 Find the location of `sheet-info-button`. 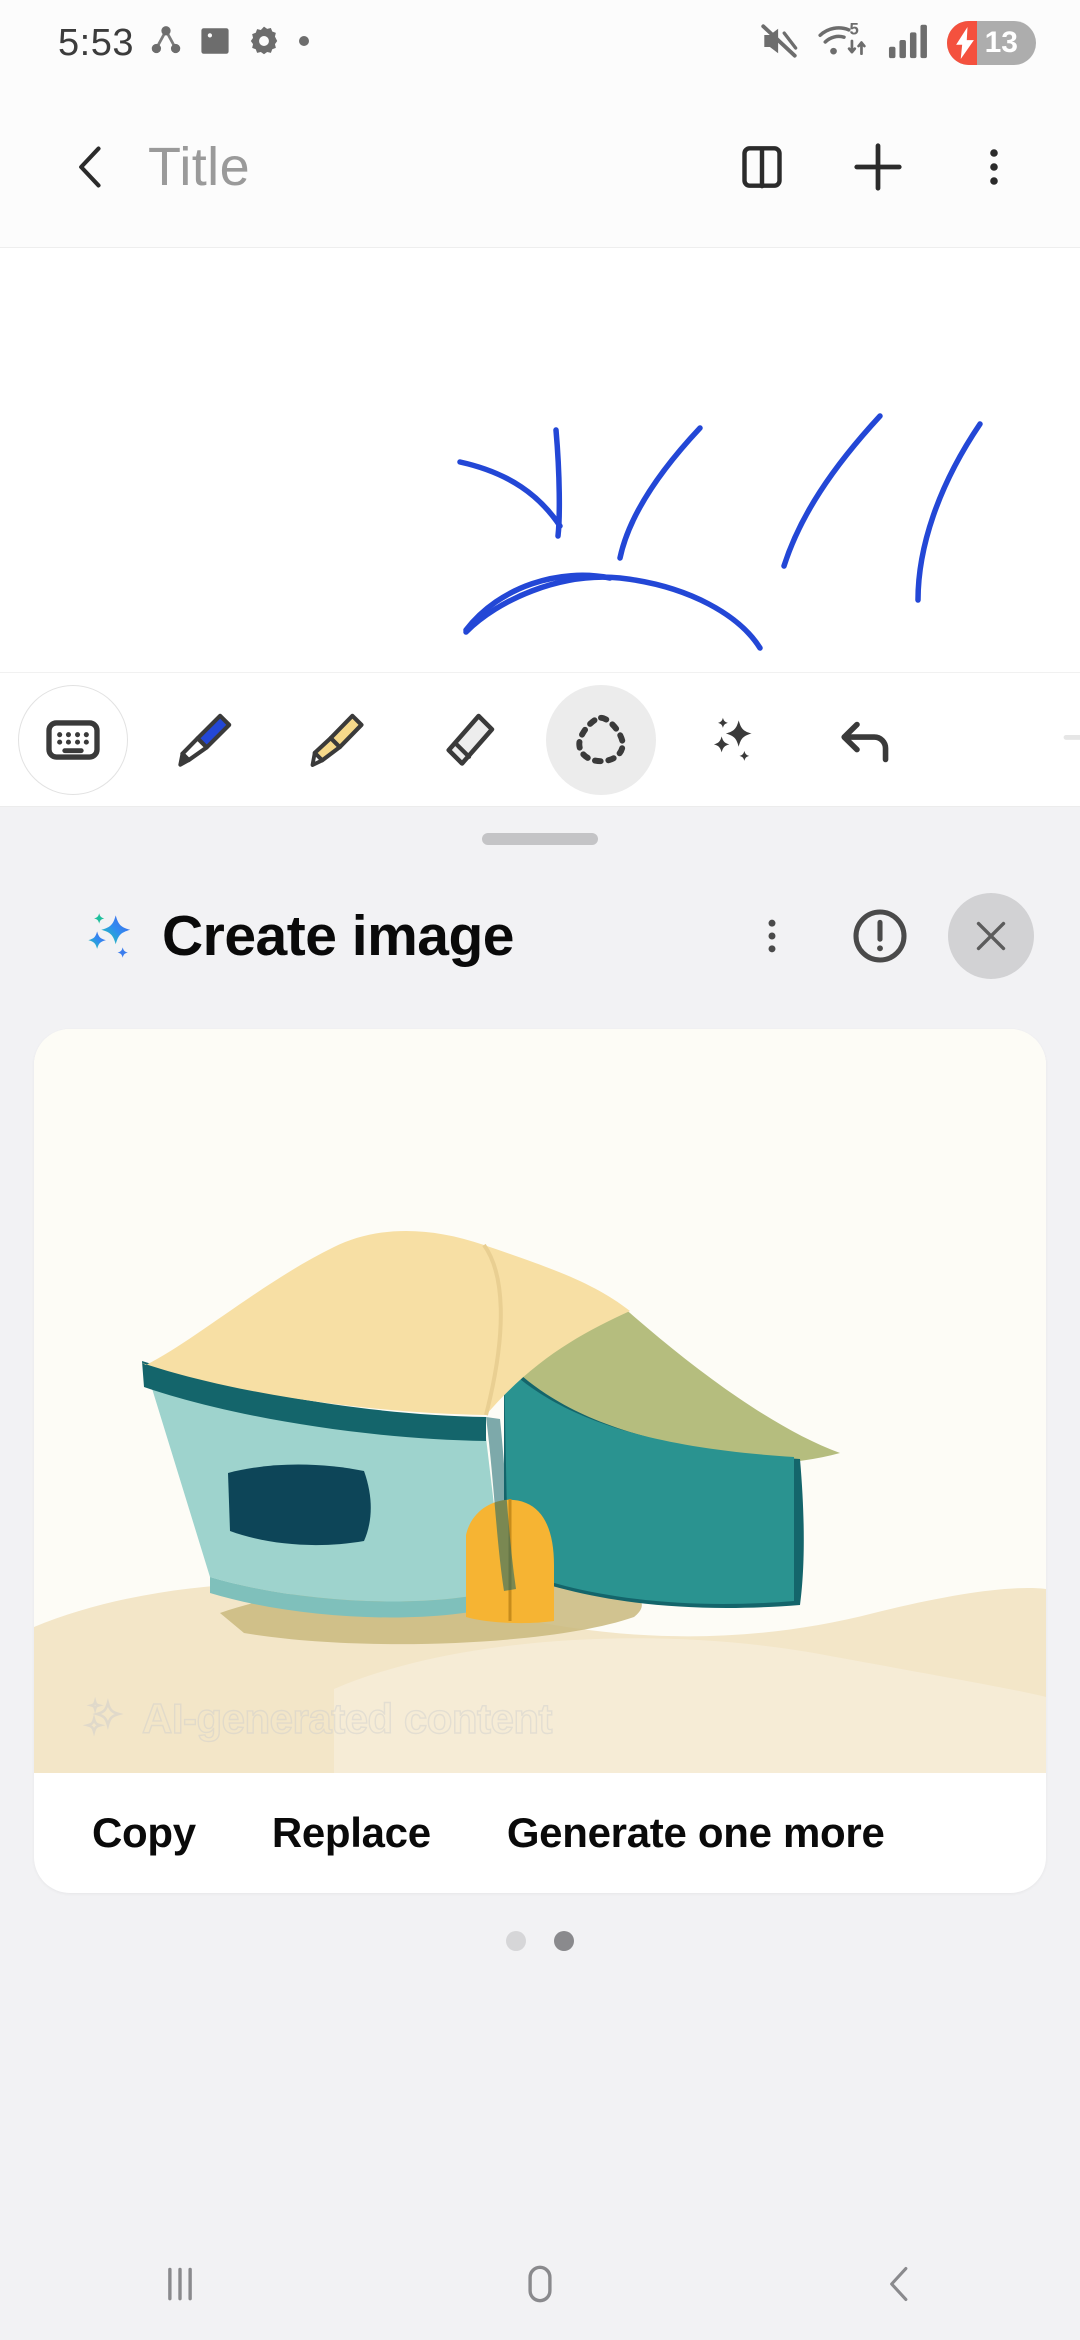

sheet-info-button is located at coordinates (880, 936).